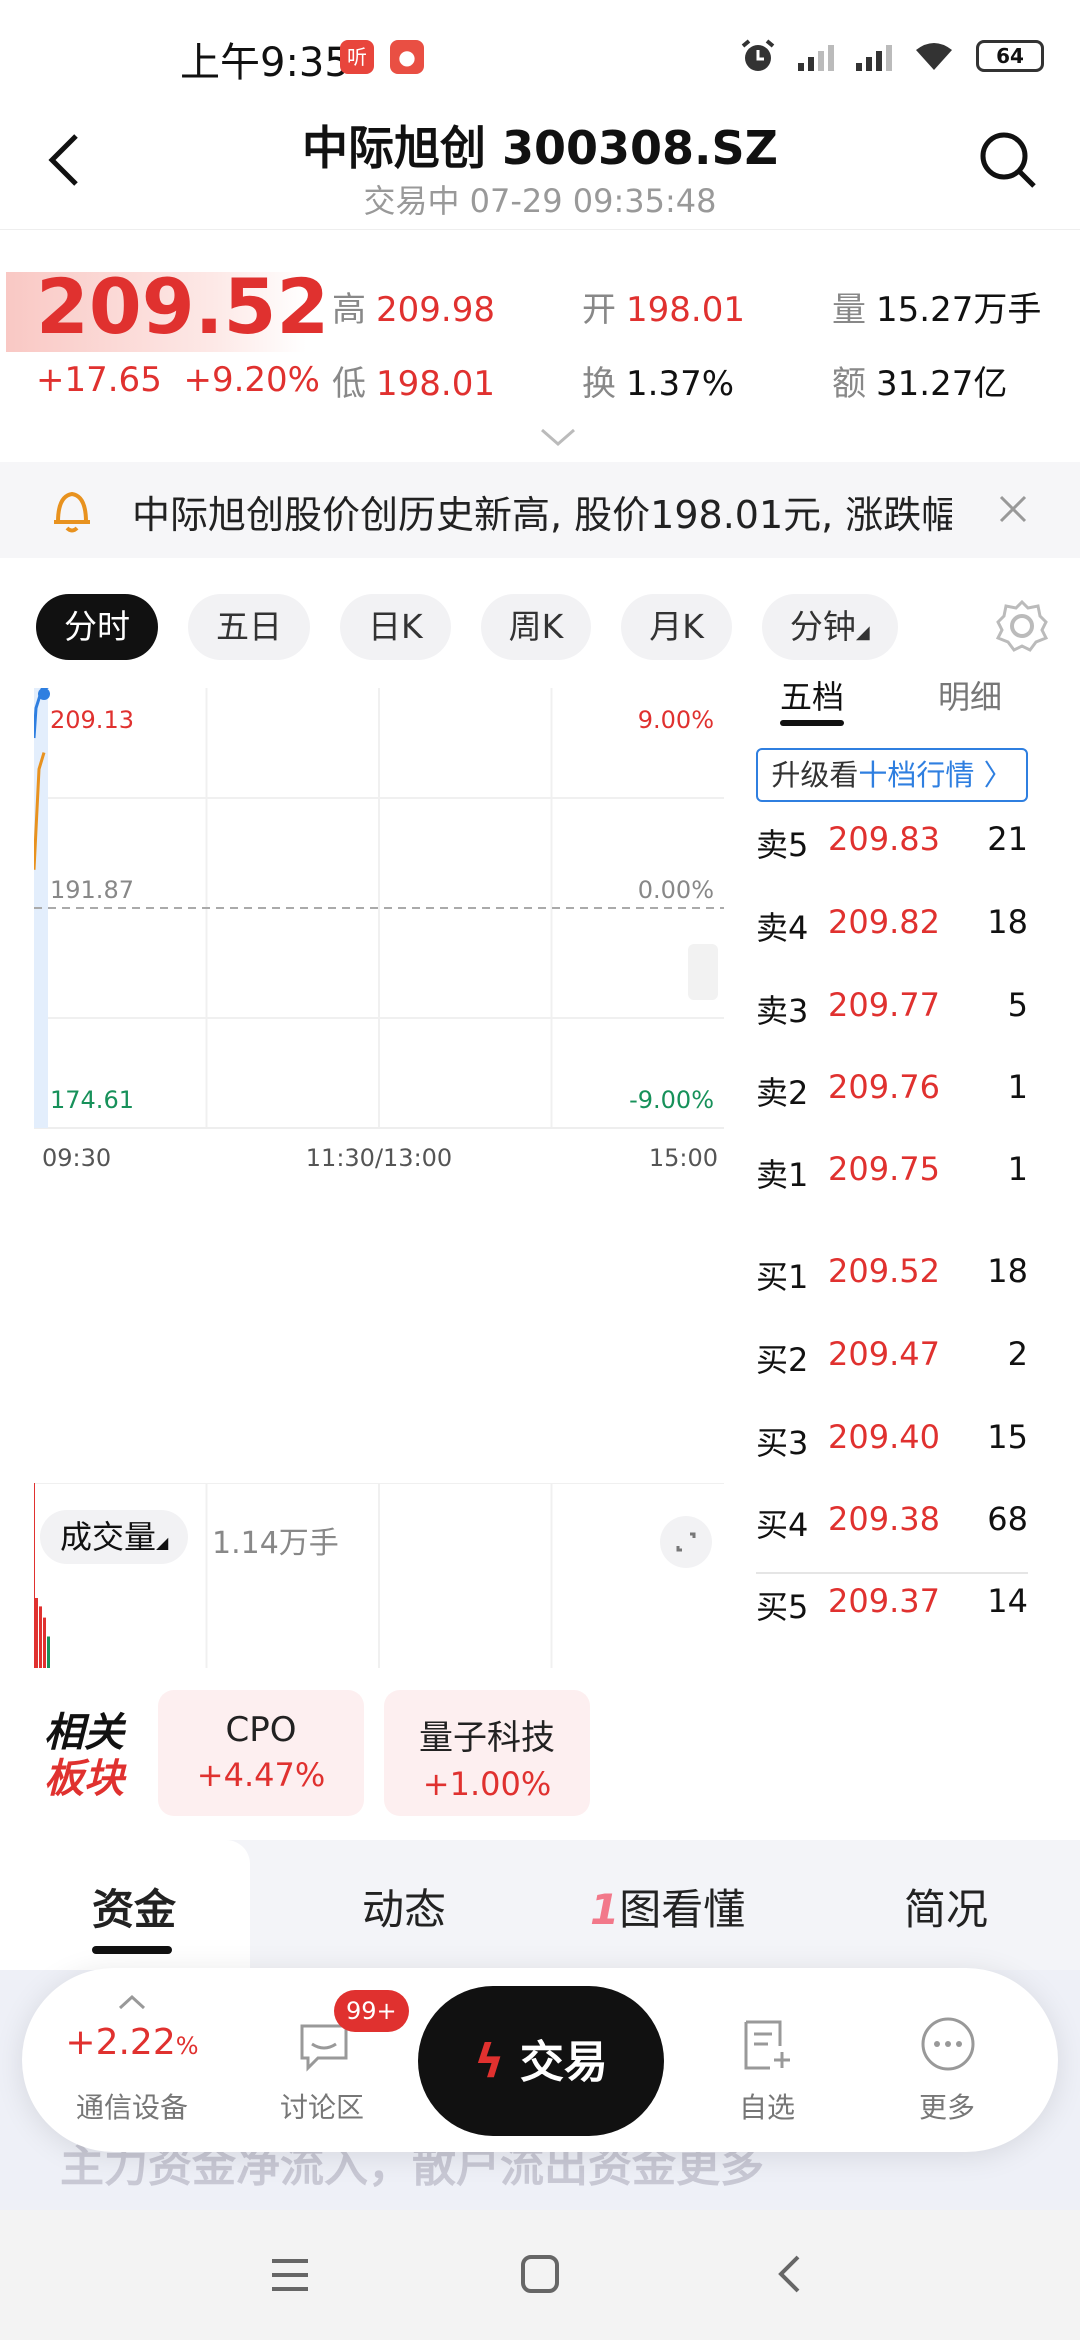  I want to click on related-title: 相关 板块, so click(84, 1756).